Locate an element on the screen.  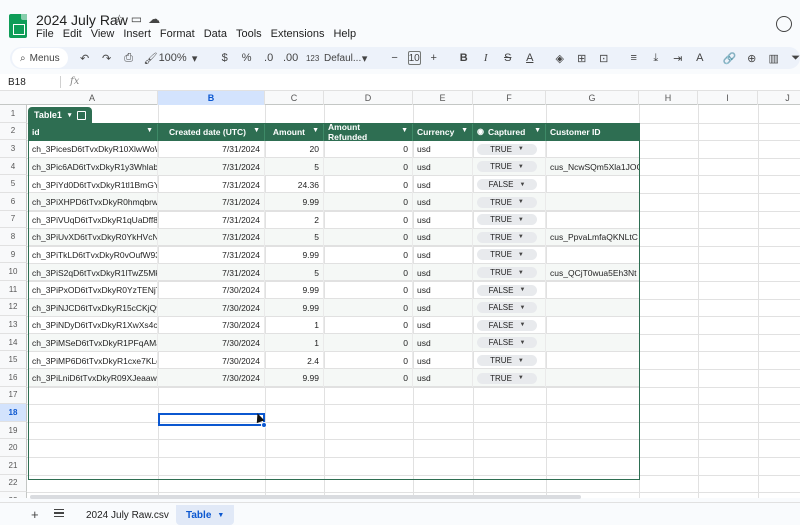
table-column-header: ◉ Captured ▼ is located at coordinates (509, 132).